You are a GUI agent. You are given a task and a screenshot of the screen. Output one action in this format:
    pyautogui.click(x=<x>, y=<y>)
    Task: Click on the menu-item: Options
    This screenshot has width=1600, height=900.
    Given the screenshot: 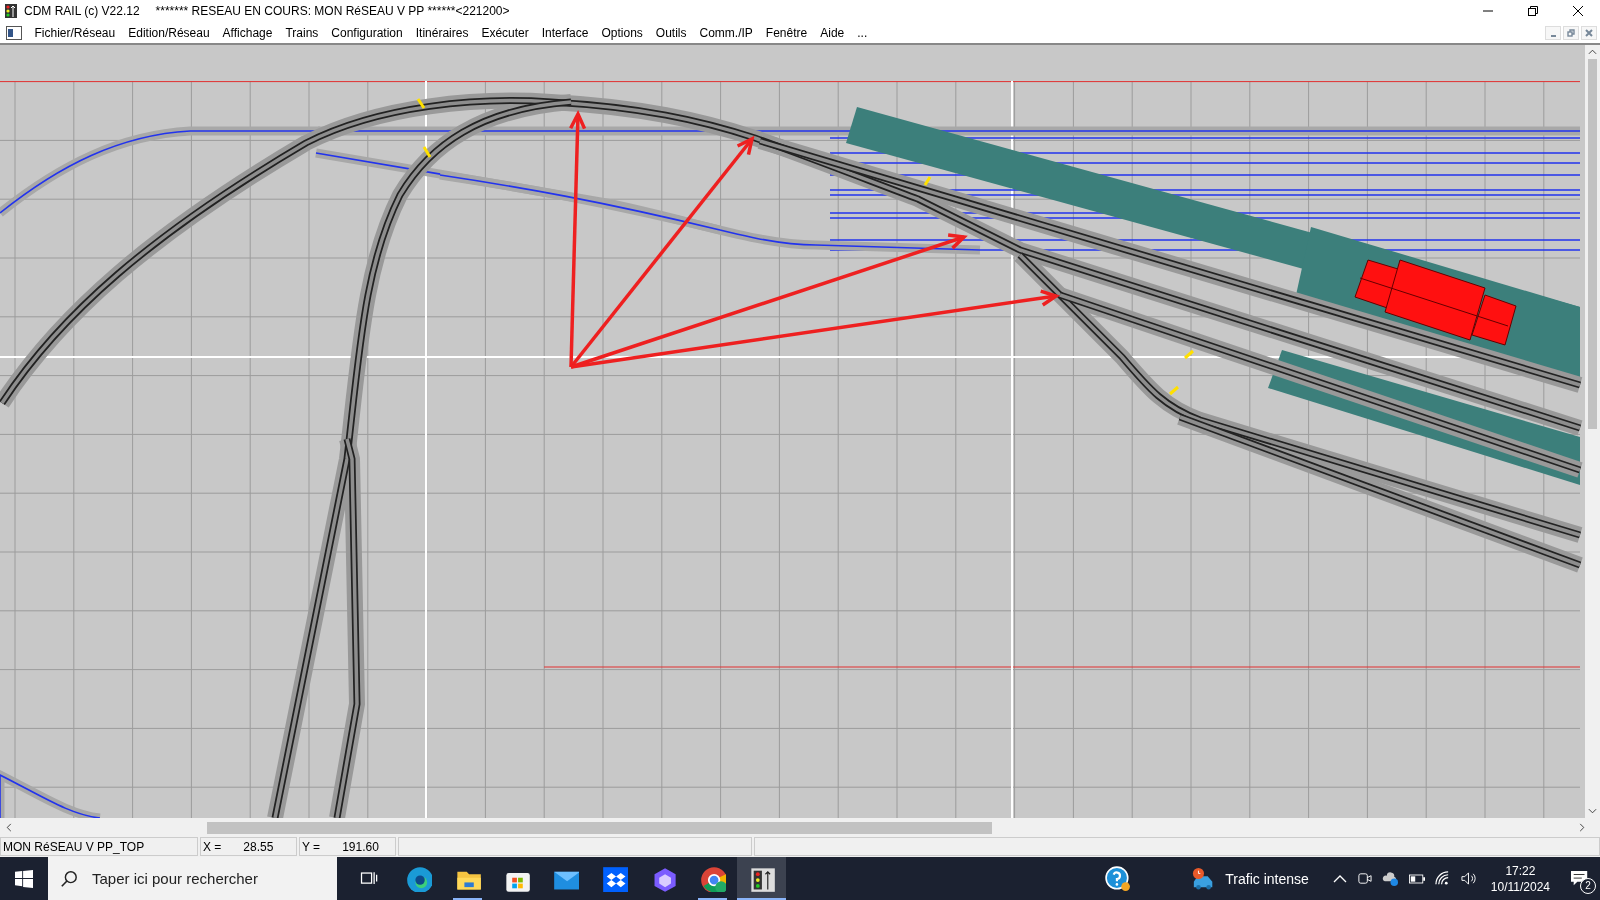 What is the action you would take?
    pyautogui.click(x=622, y=32)
    